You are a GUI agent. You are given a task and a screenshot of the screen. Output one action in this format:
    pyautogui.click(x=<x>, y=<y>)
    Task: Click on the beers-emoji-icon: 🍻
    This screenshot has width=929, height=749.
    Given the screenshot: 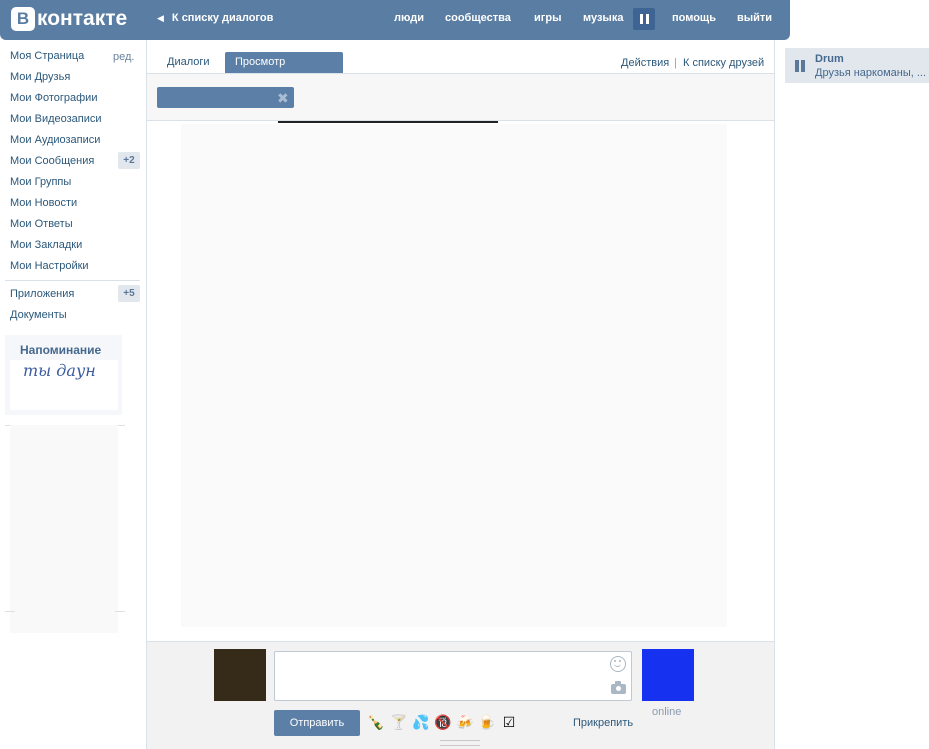 What is the action you would take?
    pyautogui.click(x=465, y=722)
    